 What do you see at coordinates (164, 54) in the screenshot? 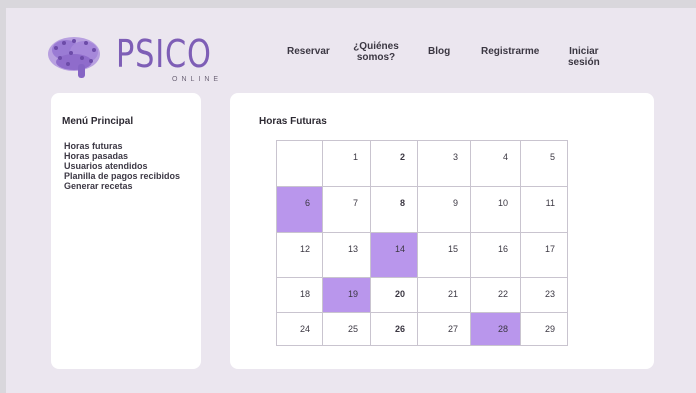
I see `brand-name: PSICO` at bounding box center [164, 54].